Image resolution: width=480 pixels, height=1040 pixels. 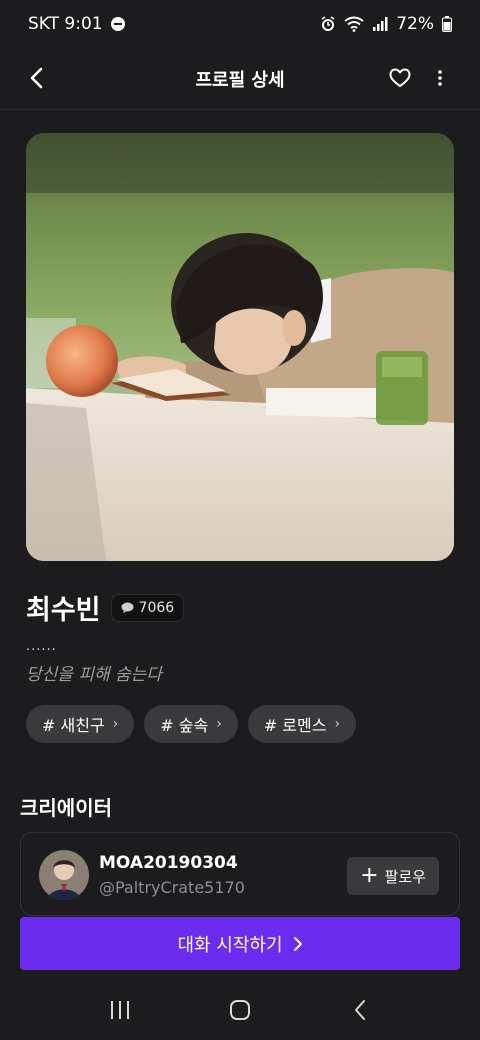 I want to click on carrier-time: SKT 9:01, so click(x=65, y=24).